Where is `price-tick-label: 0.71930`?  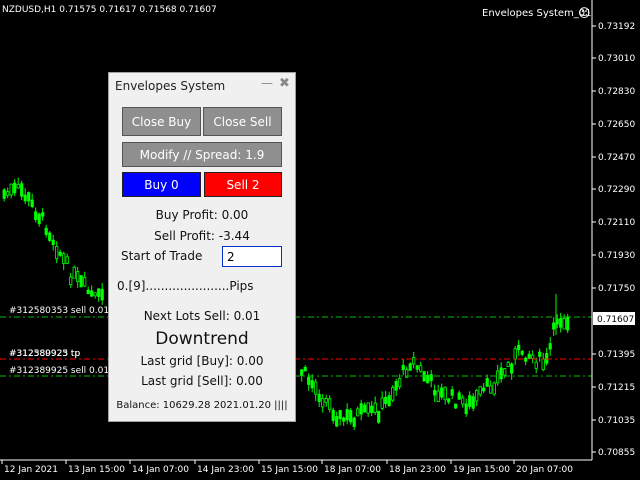
price-tick-label: 0.71930 is located at coordinates (616, 256).